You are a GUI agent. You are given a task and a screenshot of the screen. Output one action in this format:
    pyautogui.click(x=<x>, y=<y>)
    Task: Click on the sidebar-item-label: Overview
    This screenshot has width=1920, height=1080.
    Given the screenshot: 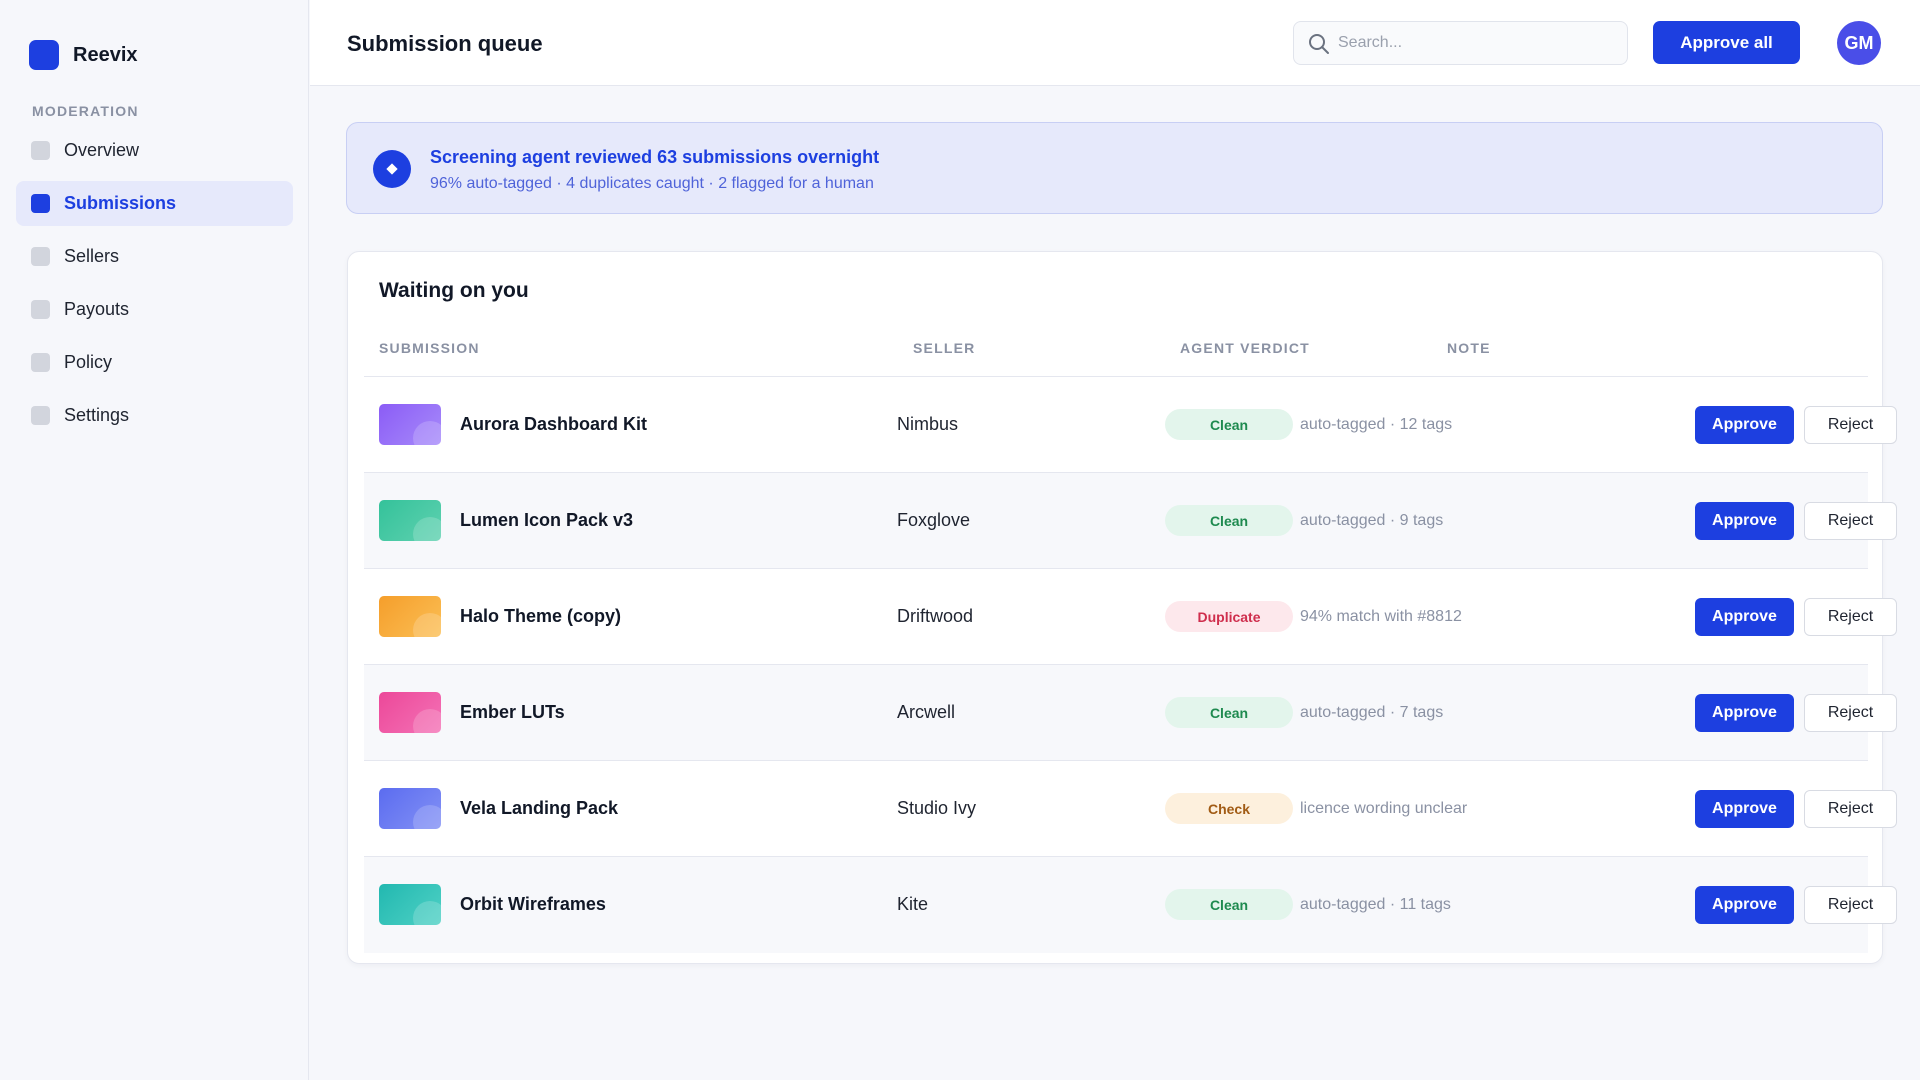 What is the action you would take?
    pyautogui.click(x=102, y=150)
    